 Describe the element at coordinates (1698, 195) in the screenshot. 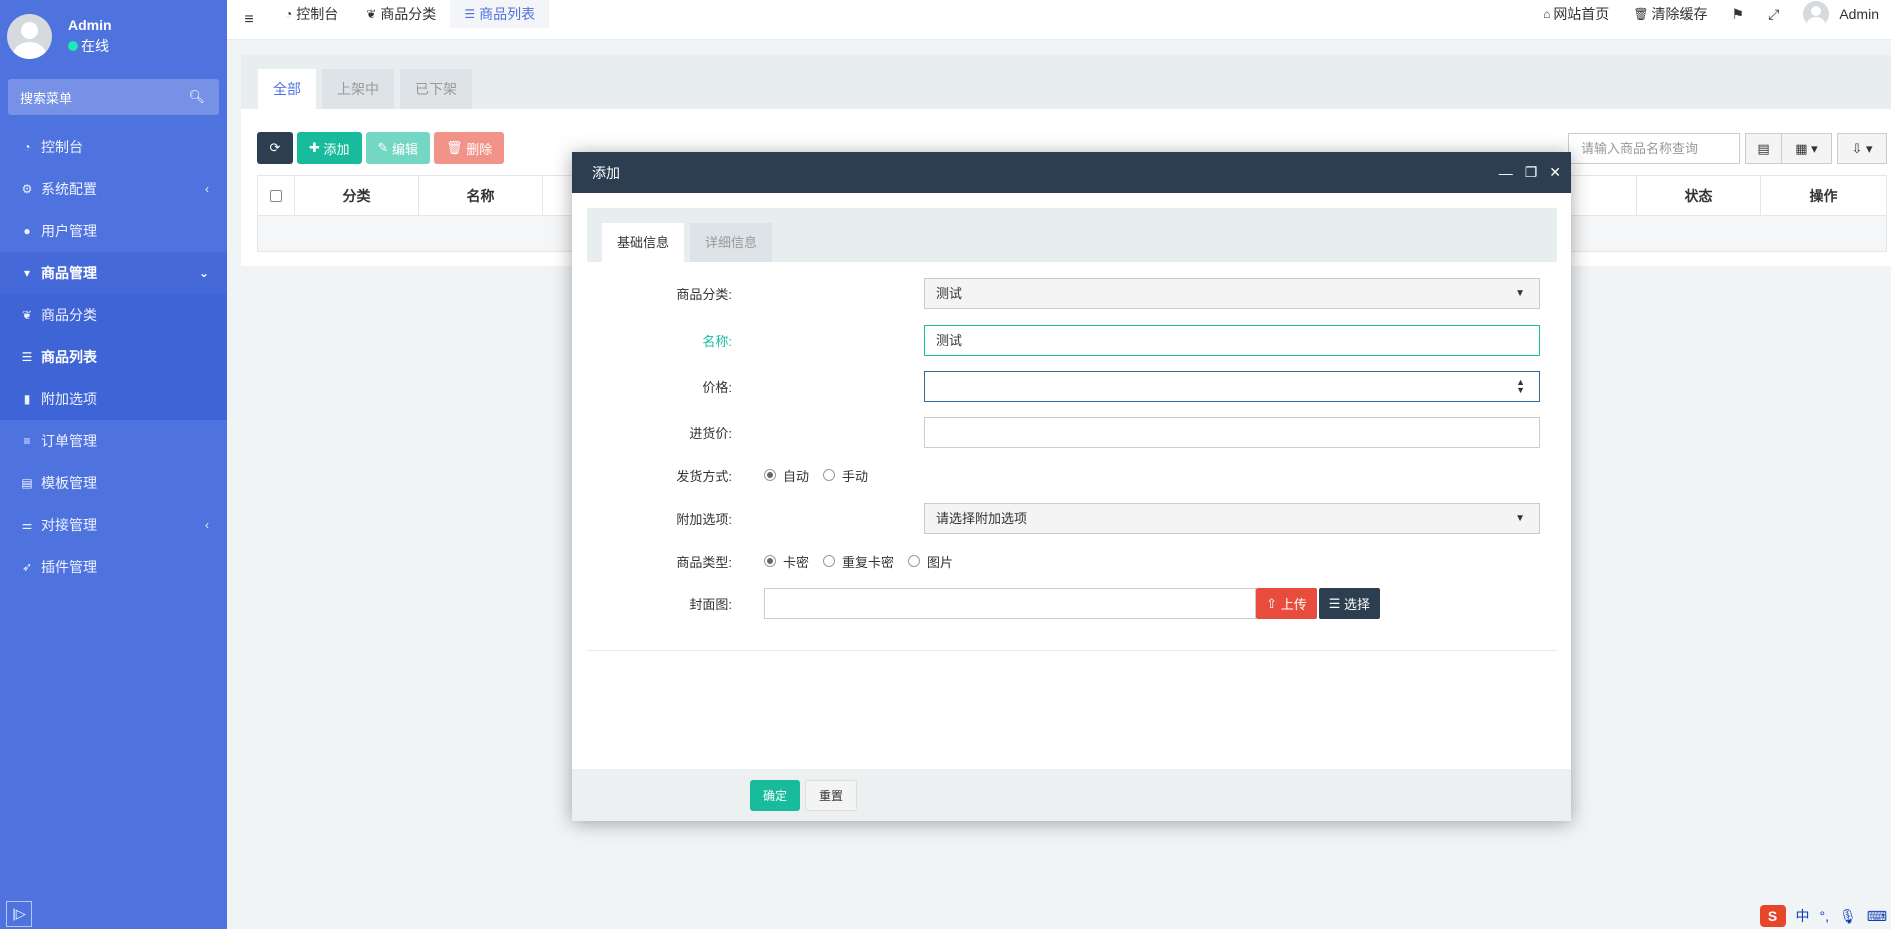

I see `col-status: 状态` at that location.